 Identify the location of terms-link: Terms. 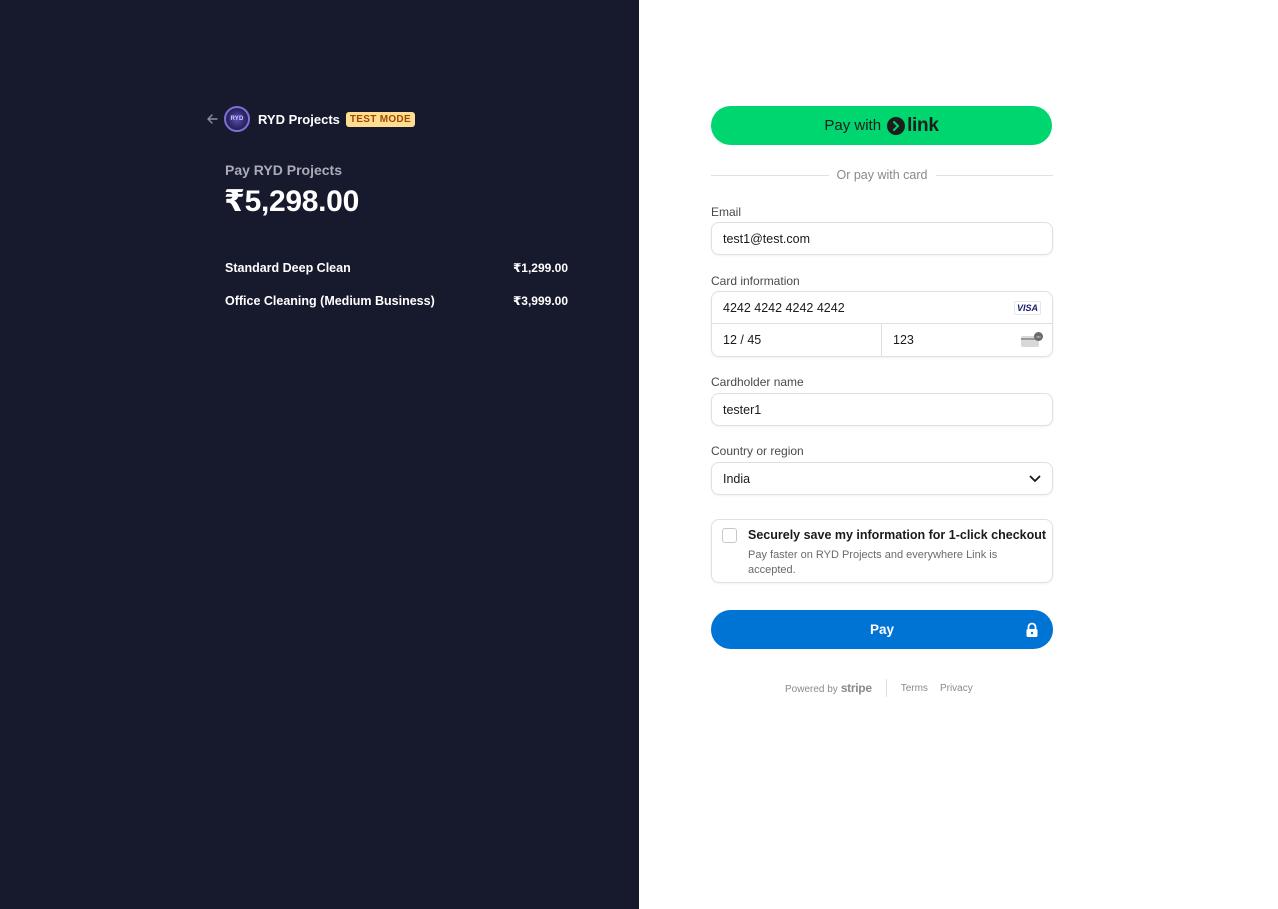
(914, 688).